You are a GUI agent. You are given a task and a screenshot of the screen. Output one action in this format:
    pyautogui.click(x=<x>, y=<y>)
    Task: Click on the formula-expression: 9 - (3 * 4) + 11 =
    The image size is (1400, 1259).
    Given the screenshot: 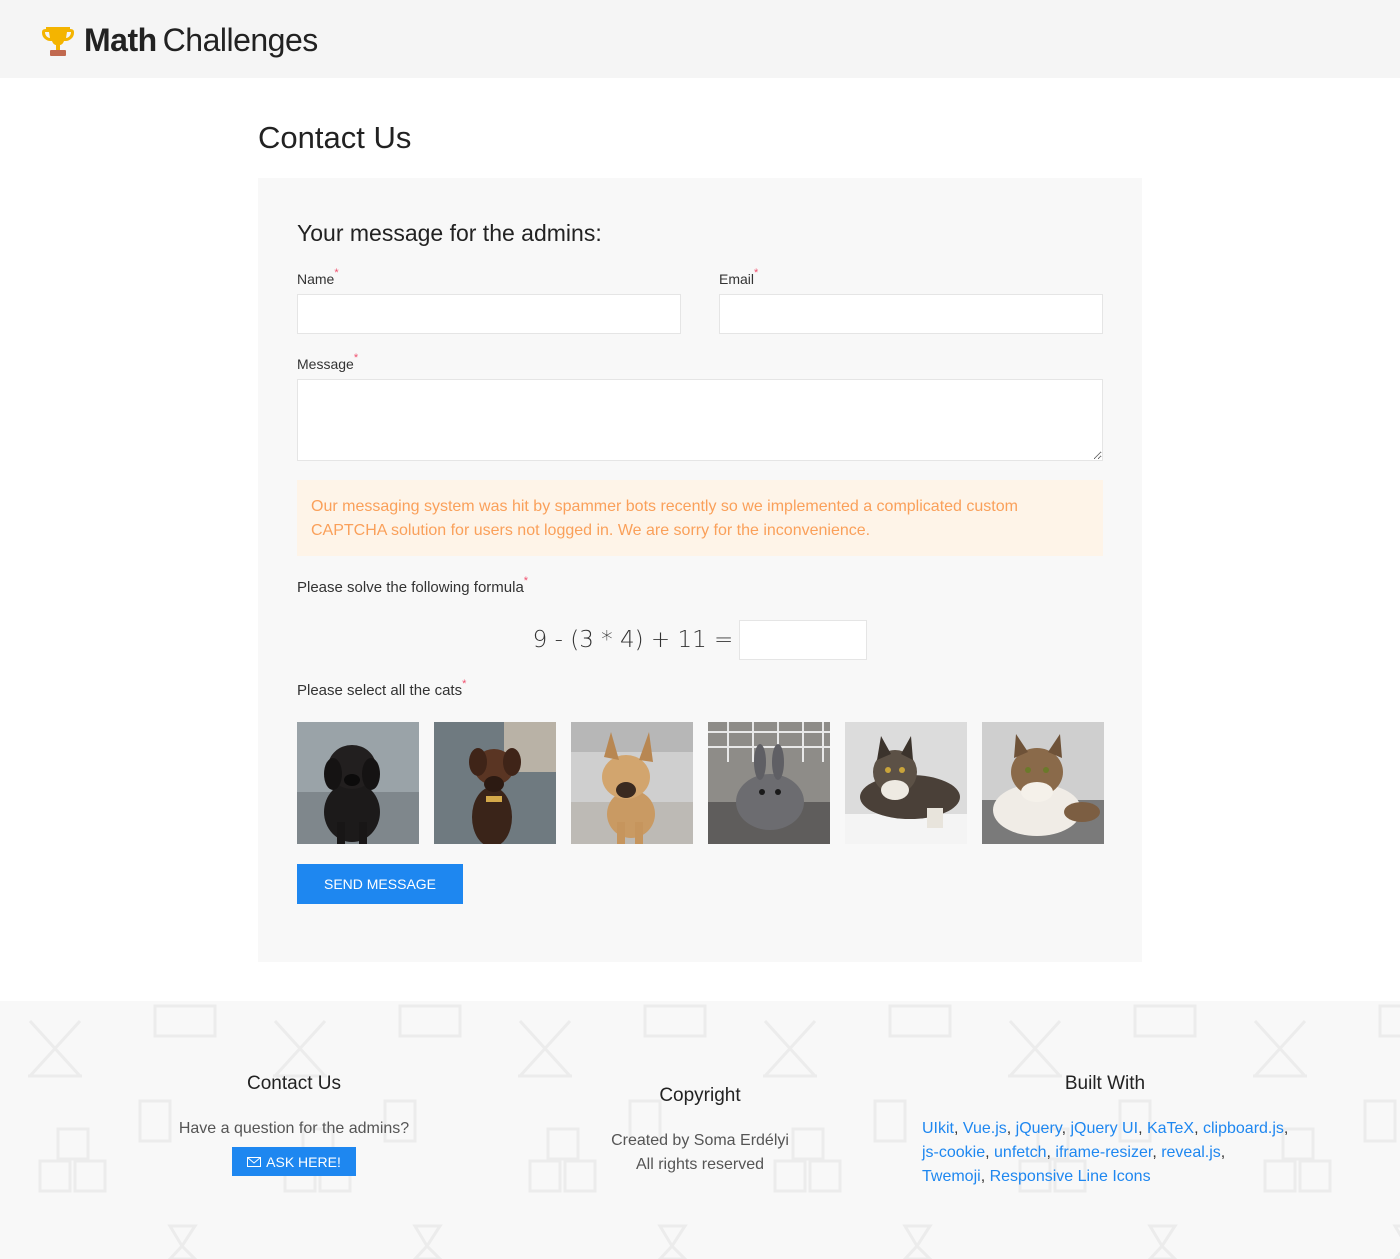 What is the action you would take?
    pyautogui.click(x=633, y=640)
    